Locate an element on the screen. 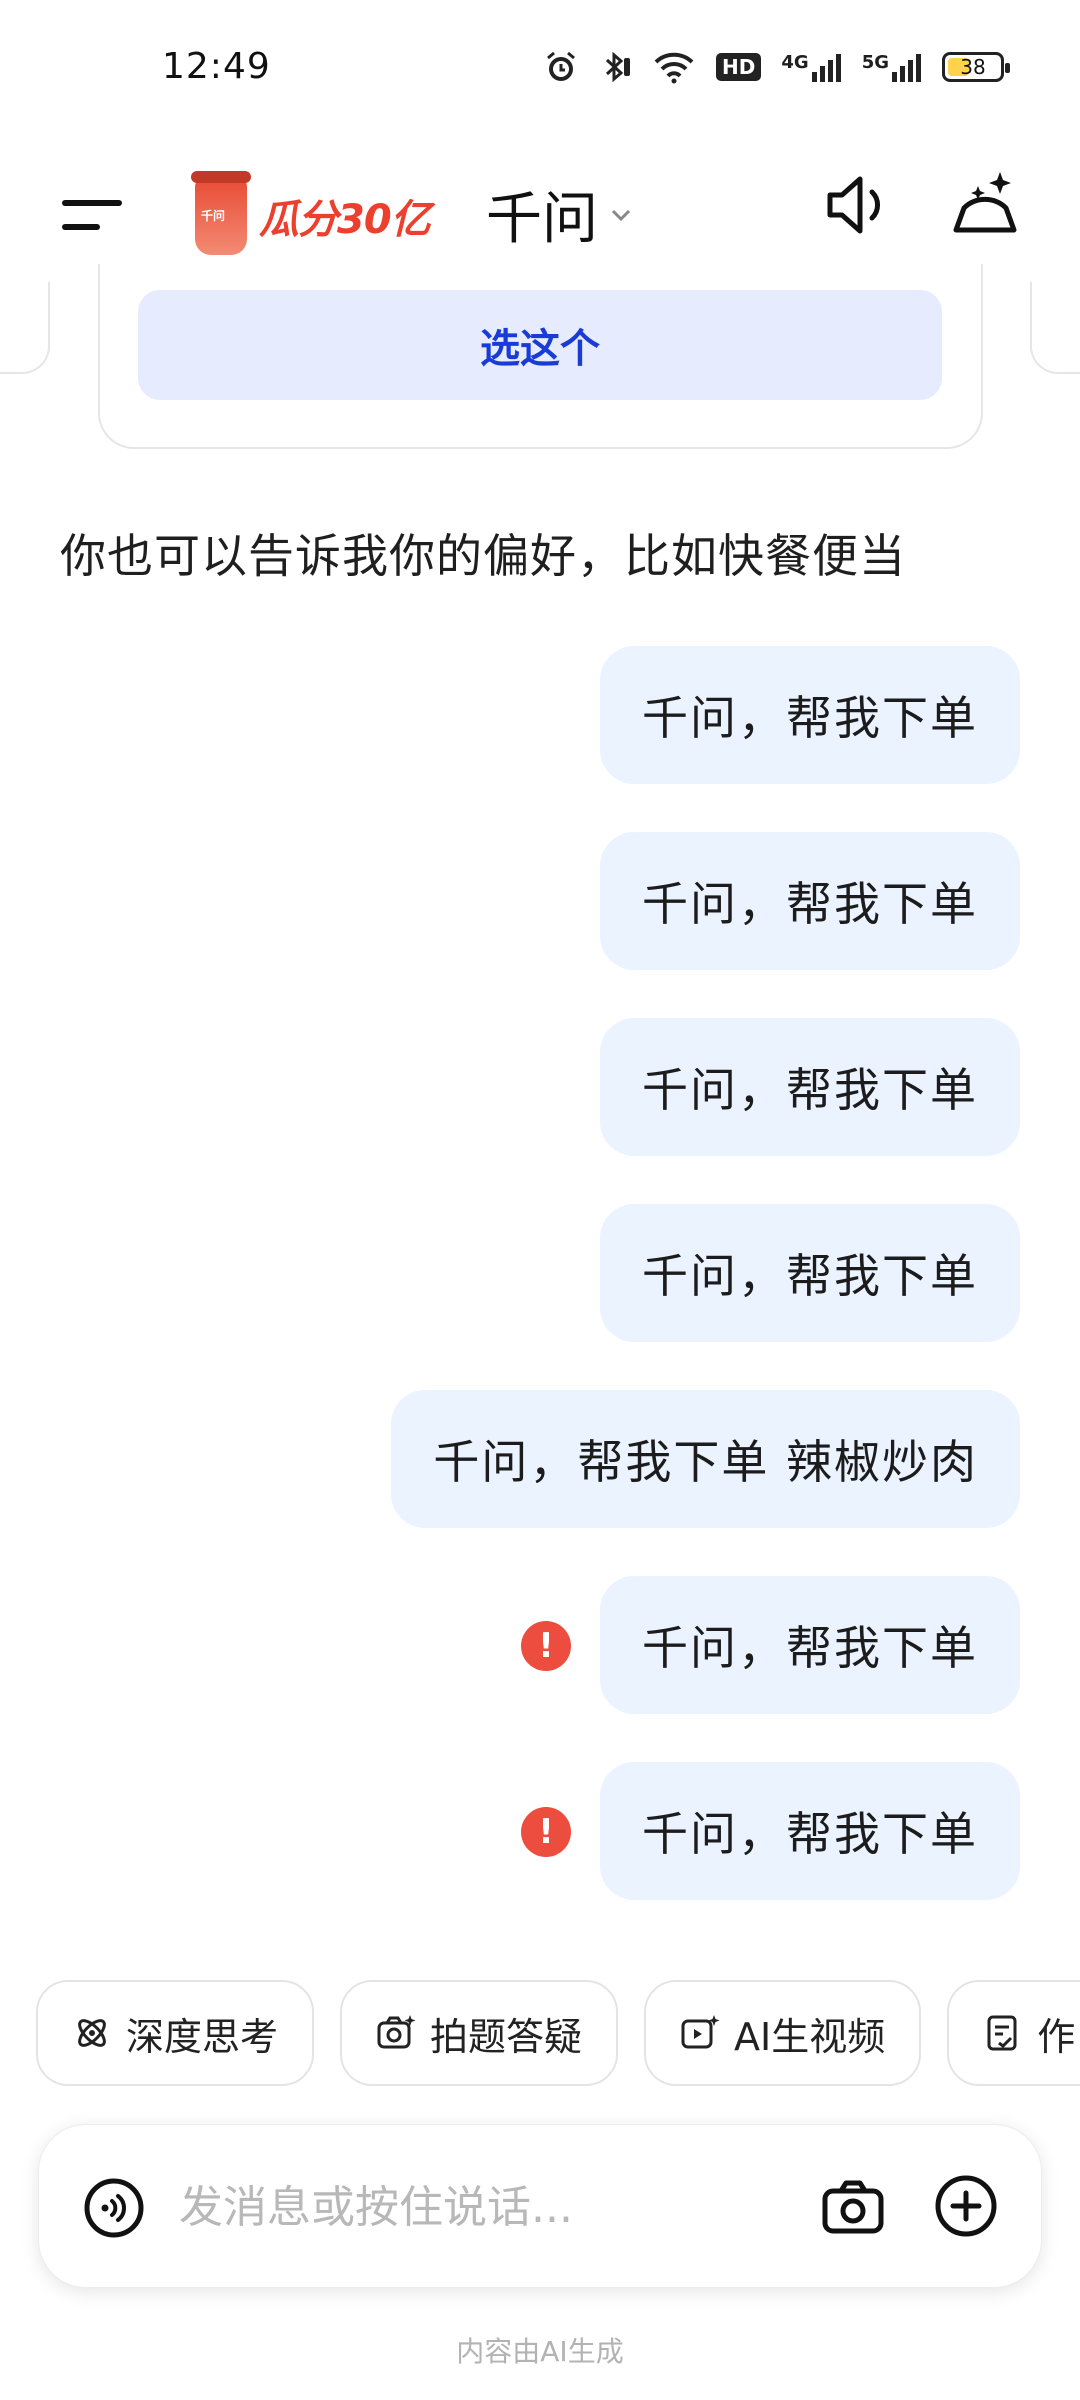  camera-button is located at coordinates (853, 2207).